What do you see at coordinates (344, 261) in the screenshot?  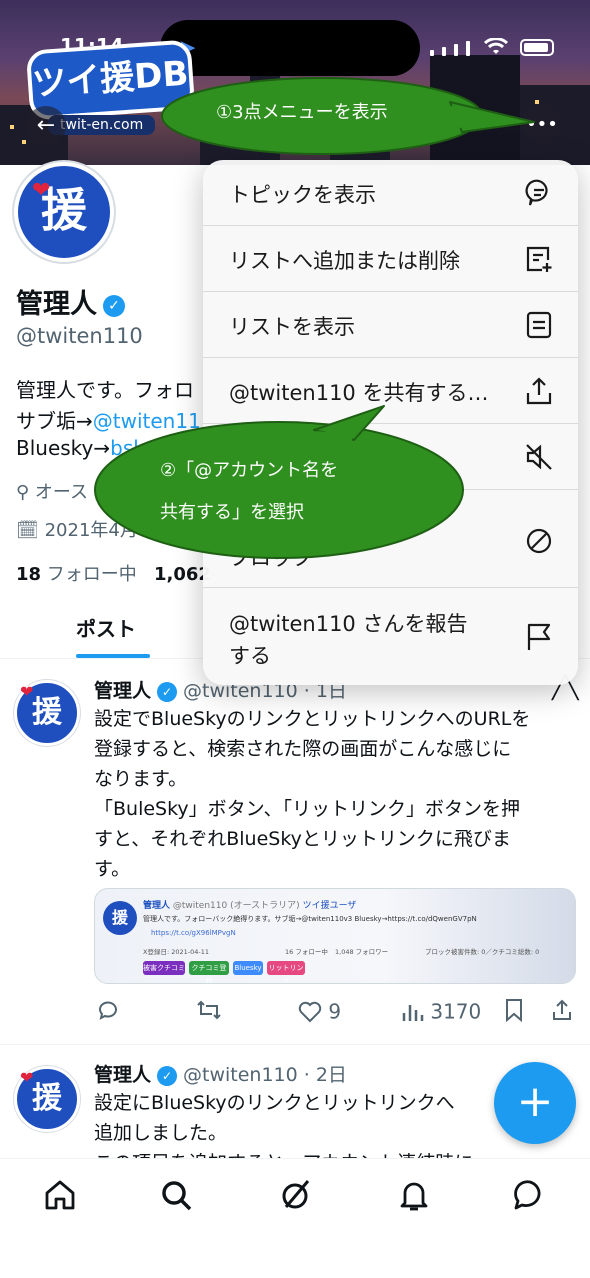 I see `menu-item-label: リストへ追加または削除` at bounding box center [344, 261].